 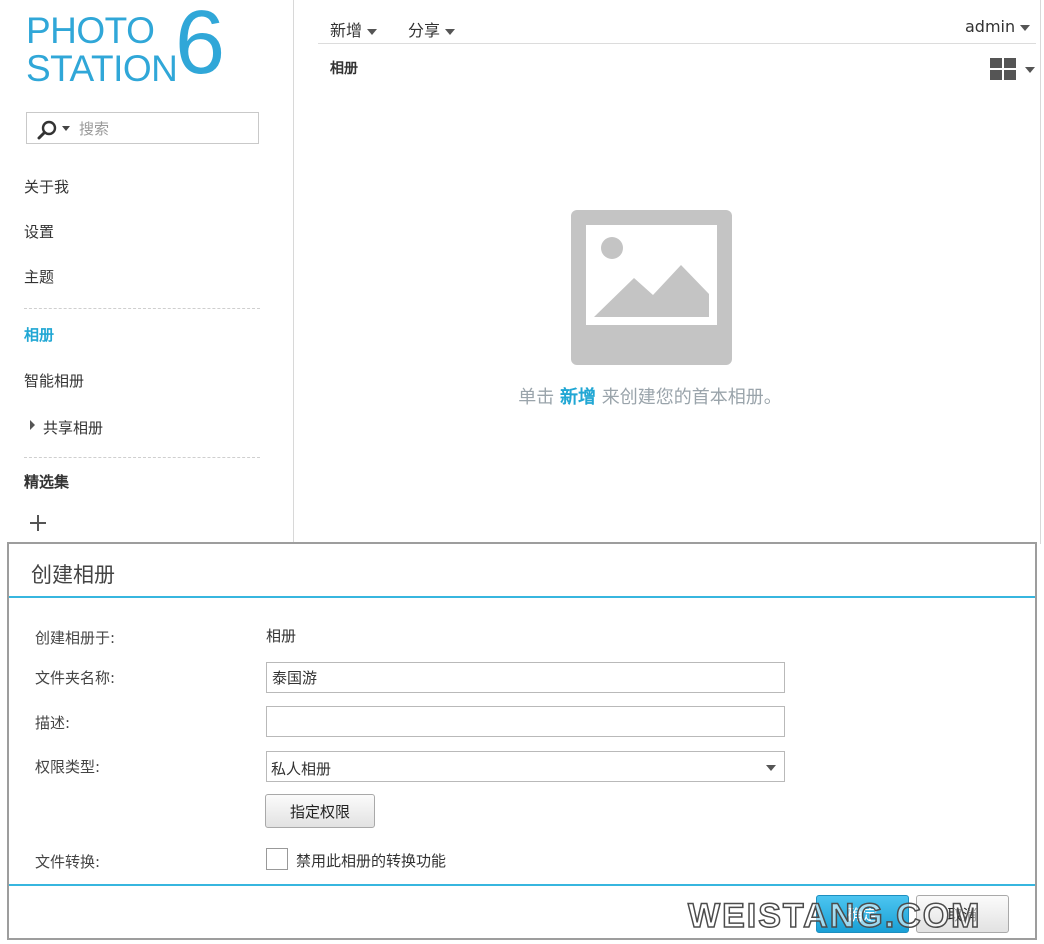 What do you see at coordinates (525, 721) in the screenshot?
I see `description-input` at bounding box center [525, 721].